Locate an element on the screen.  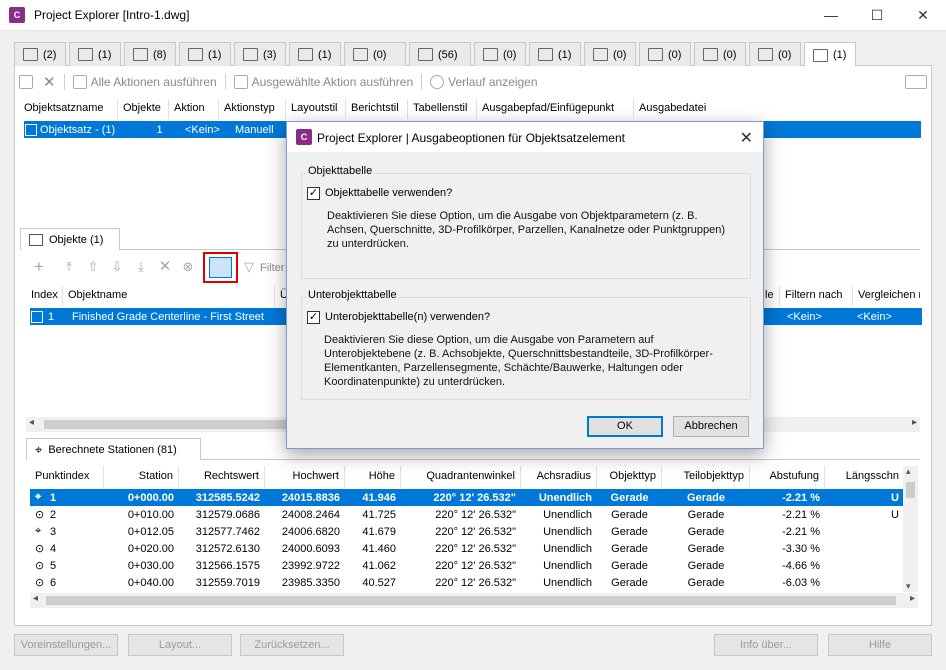
dialog-close-button: ✕ is located at coordinates (746, 138).